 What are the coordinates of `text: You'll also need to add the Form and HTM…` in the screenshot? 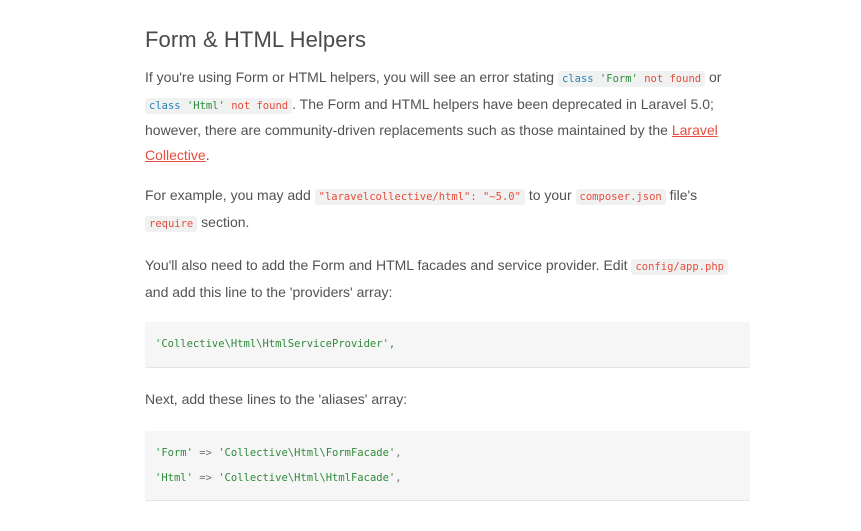 It's located at (388, 265).